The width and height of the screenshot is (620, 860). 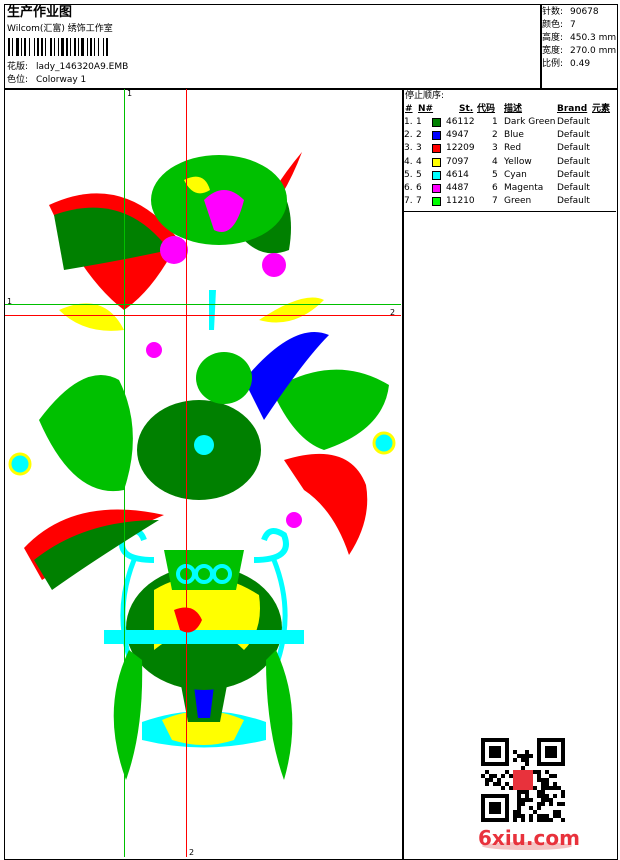 What do you see at coordinates (186, 473) in the screenshot?
I see `guide-vertical-red` at bounding box center [186, 473].